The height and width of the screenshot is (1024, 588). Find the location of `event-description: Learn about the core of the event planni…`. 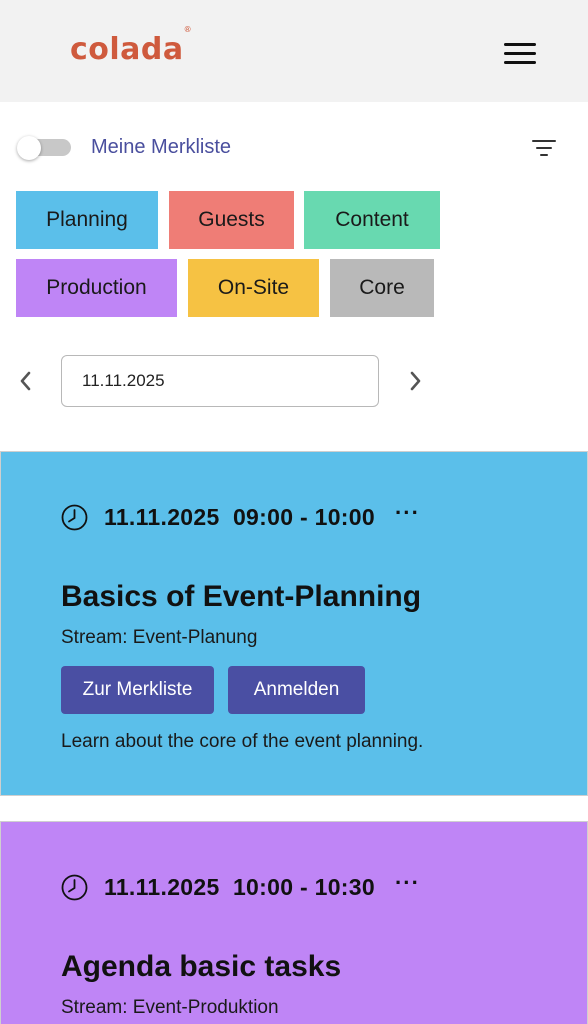

event-description: Learn about the core of the event planni… is located at coordinates (242, 741).